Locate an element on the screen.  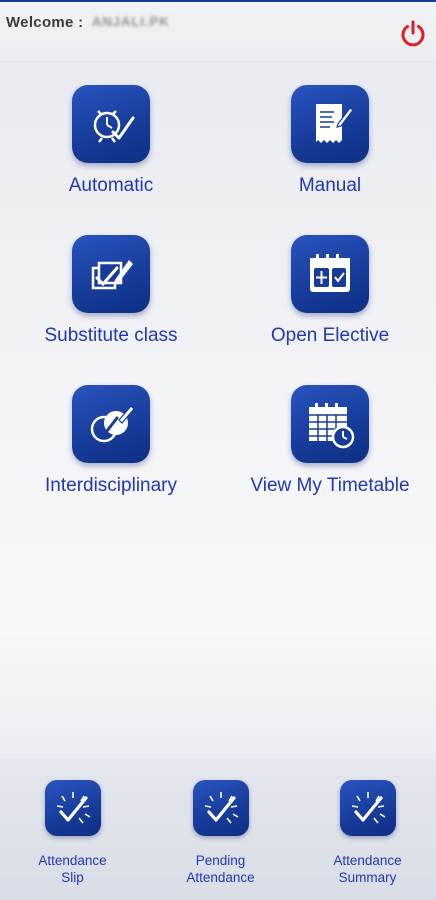
menu-label-manual: Manual is located at coordinates (330, 185).